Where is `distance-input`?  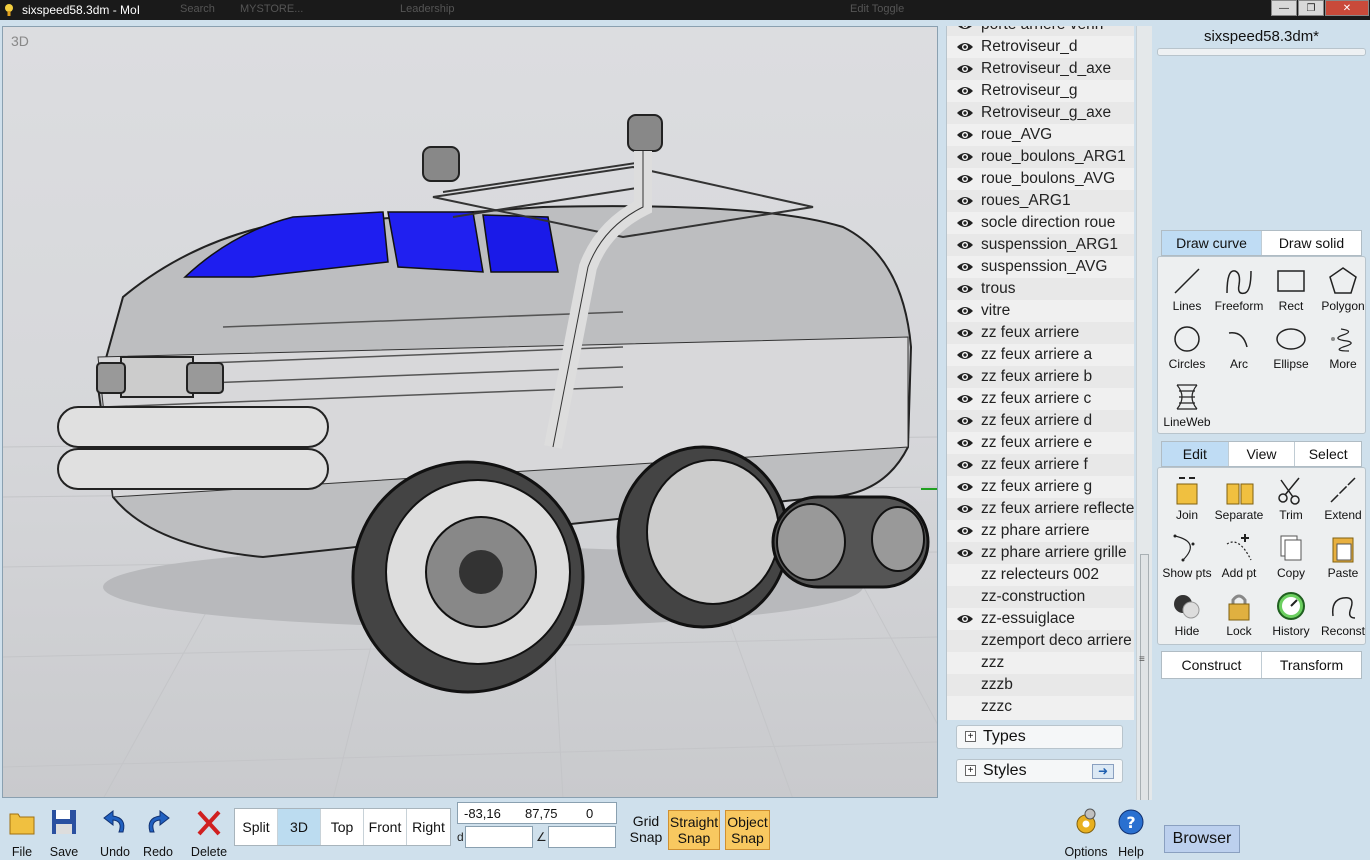
distance-input is located at coordinates (499, 837).